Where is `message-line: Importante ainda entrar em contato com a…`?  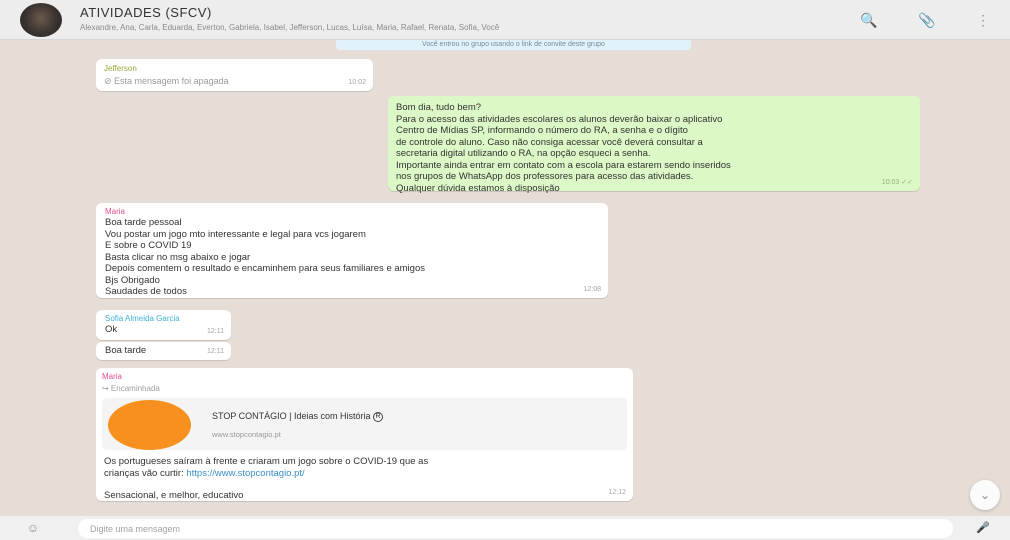
message-line: Importante ainda entrar em contato com a… is located at coordinates (563, 165).